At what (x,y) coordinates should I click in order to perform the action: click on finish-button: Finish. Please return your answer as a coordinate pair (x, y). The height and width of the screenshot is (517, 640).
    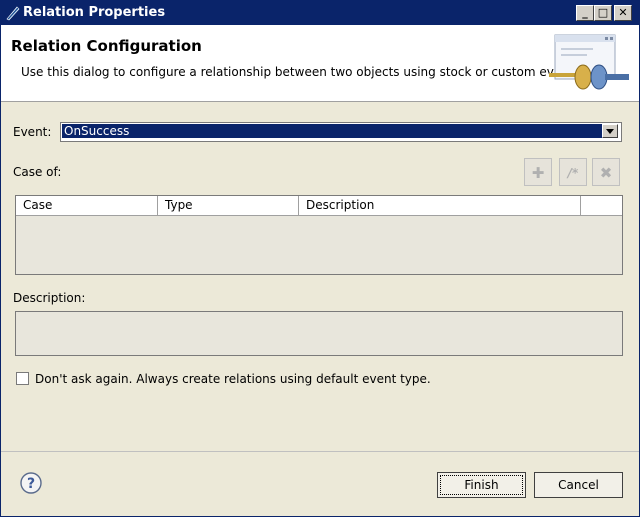
    Looking at the image, I should click on (481, 485).